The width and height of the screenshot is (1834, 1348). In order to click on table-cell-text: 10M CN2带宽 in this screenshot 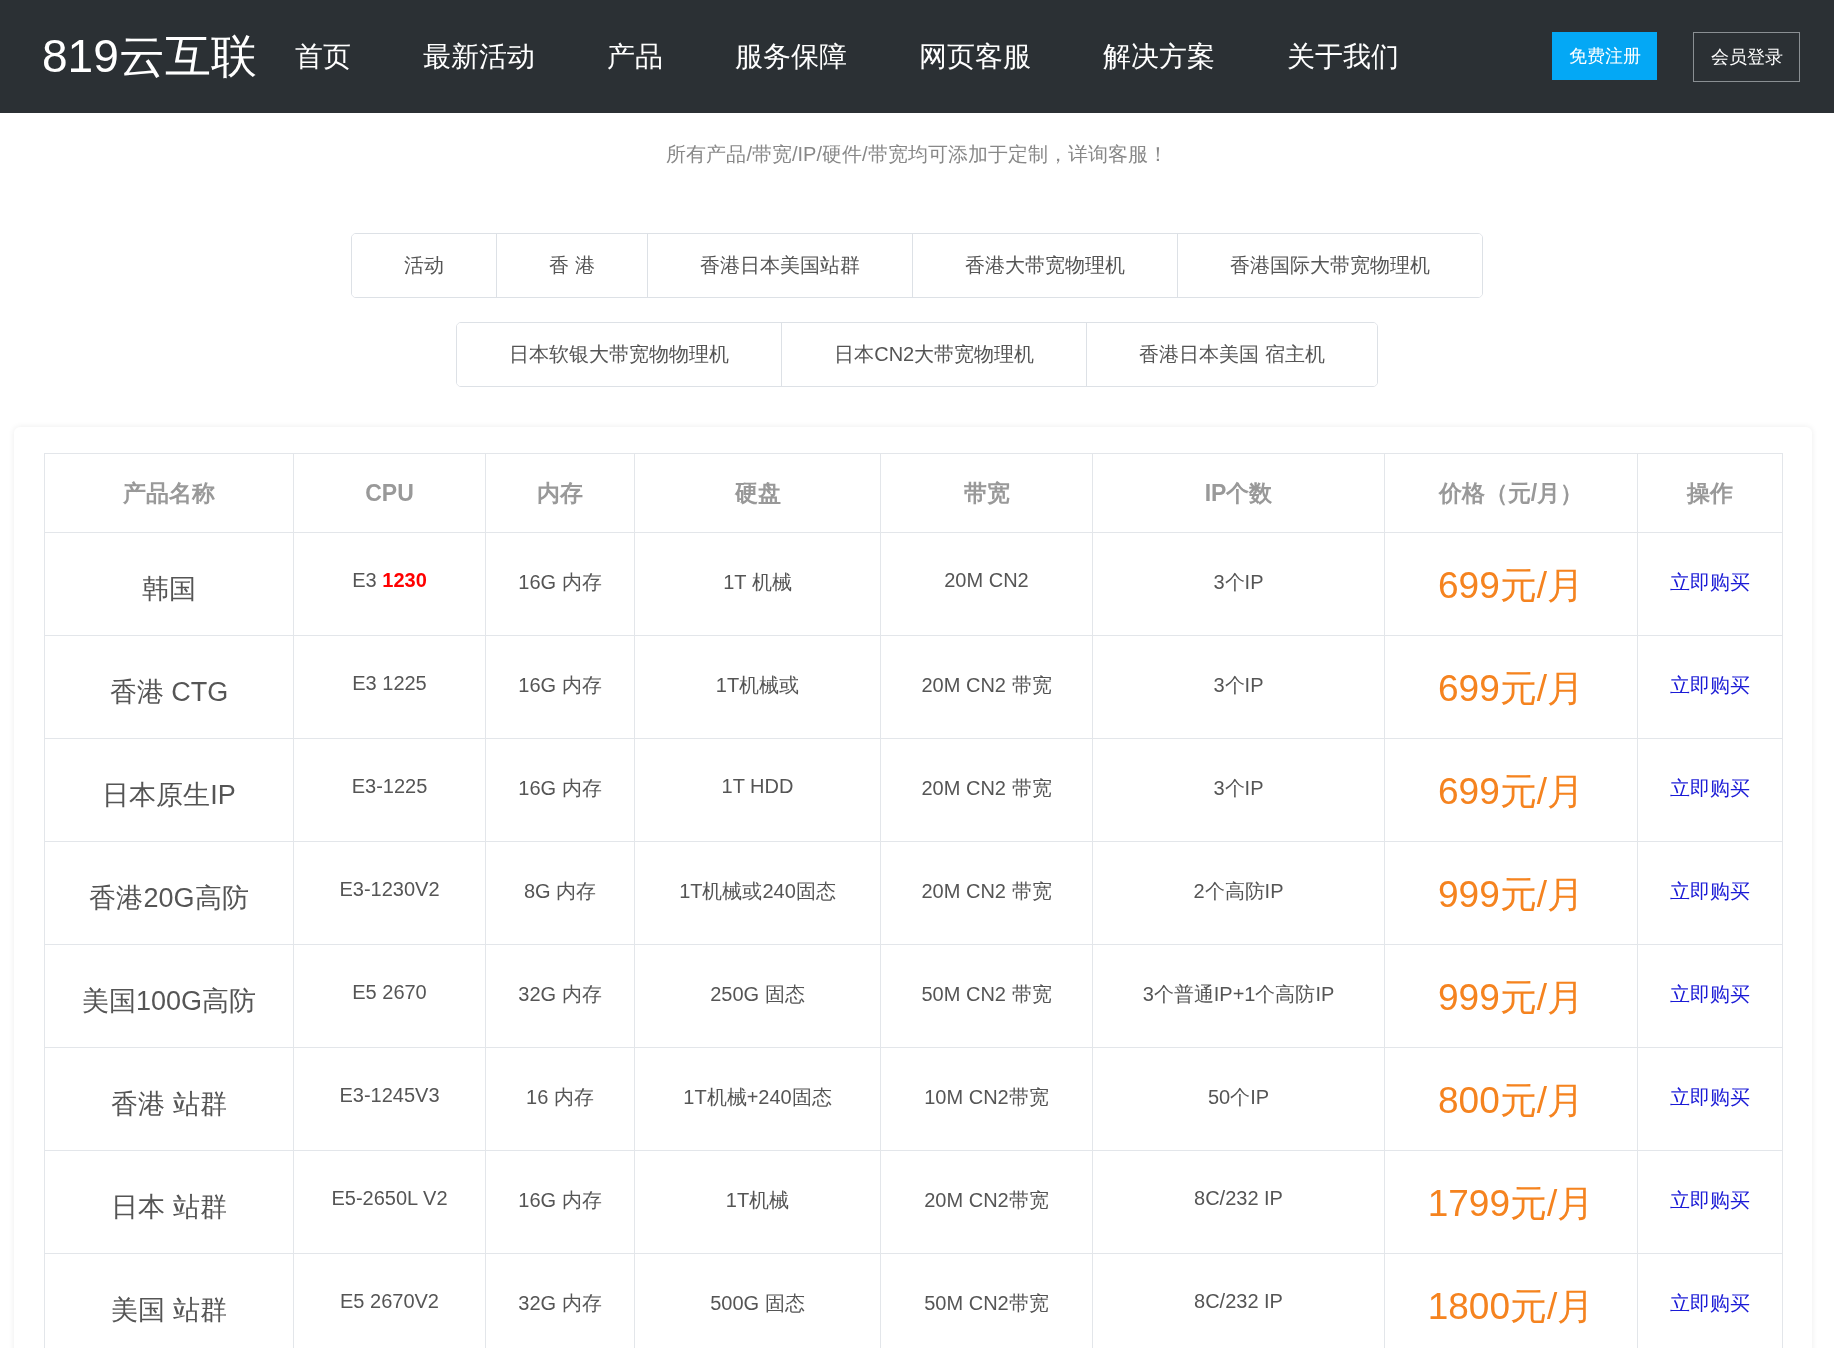, I will do `click(986, 1097)`.